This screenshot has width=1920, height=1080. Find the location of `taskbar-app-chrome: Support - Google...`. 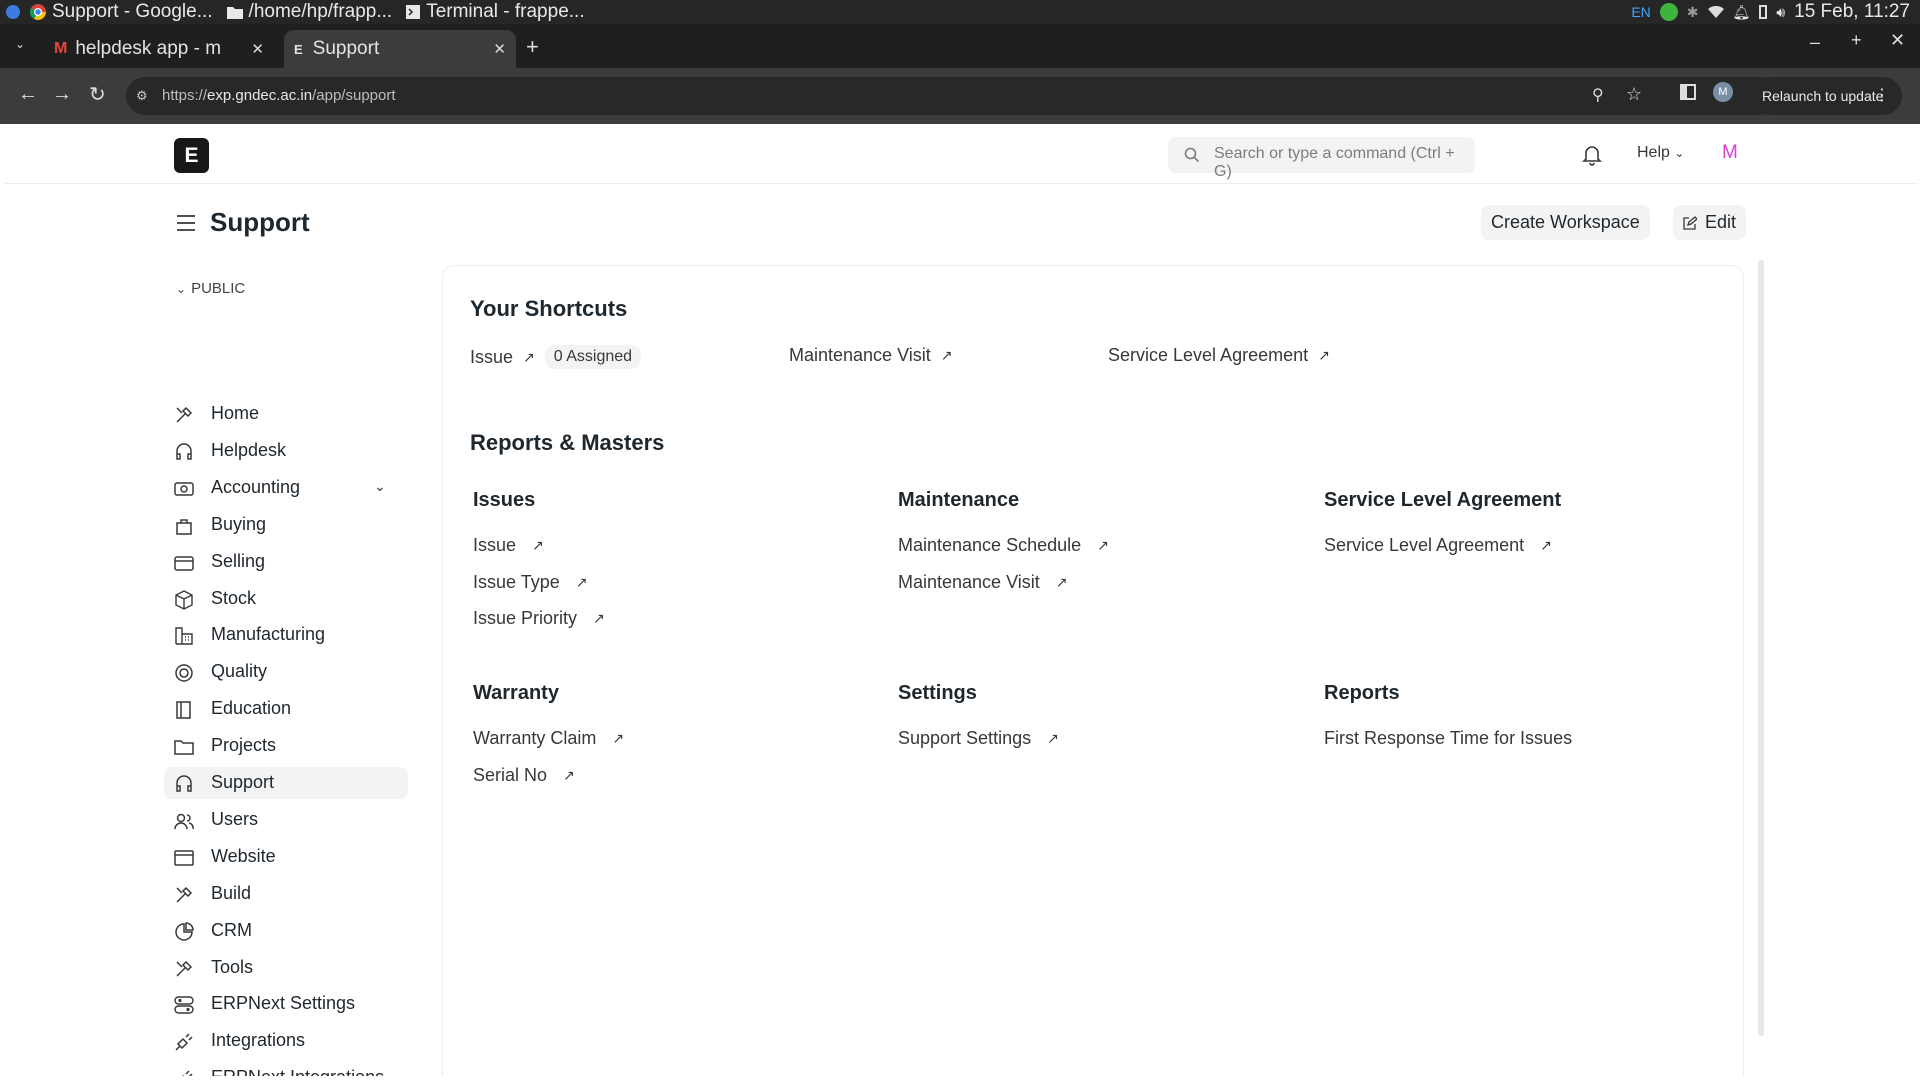

taskbar-app-chrome: Support - Google... is located at coordinates (121, 12).